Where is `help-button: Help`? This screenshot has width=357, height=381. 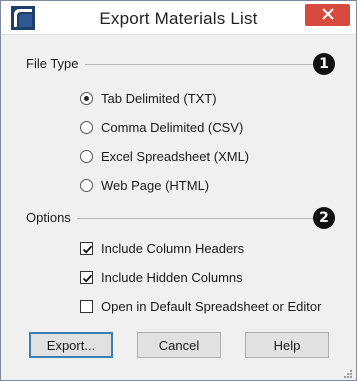
help-button: Help is located at coordinates (287, 345).